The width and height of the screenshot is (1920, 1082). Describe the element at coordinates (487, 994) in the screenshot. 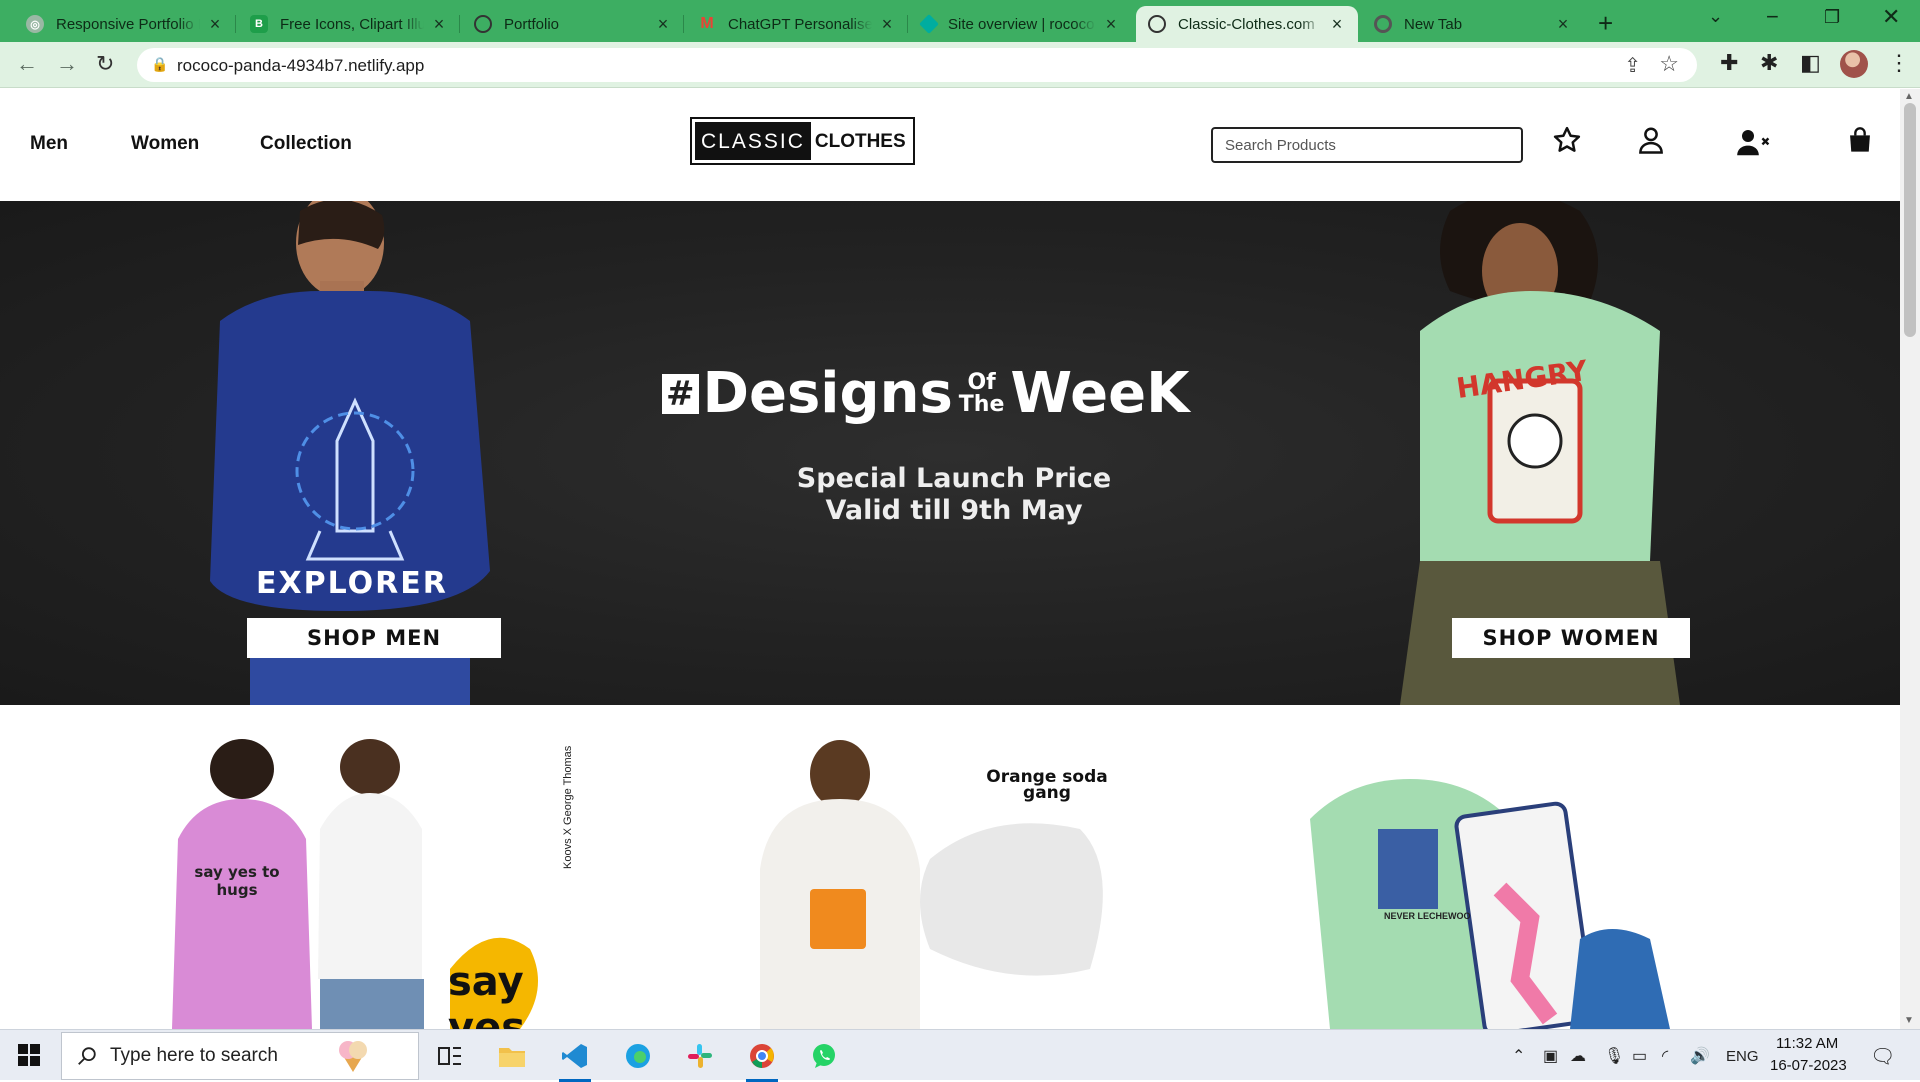

I see `collection-big-text: say yes` at that location.